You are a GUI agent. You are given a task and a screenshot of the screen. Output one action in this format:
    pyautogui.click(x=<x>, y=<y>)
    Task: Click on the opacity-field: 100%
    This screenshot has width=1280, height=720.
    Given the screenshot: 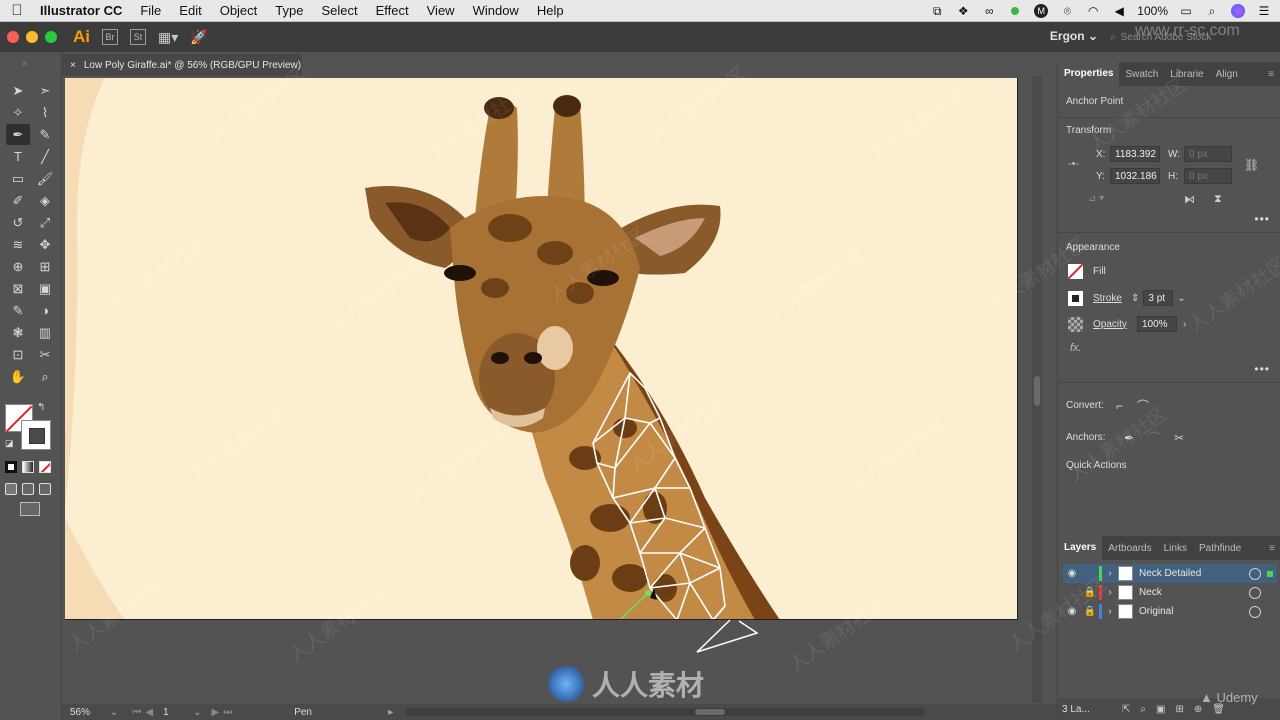 What is the action you would take?
    pyautogui.click(x=1157, y=324)
    